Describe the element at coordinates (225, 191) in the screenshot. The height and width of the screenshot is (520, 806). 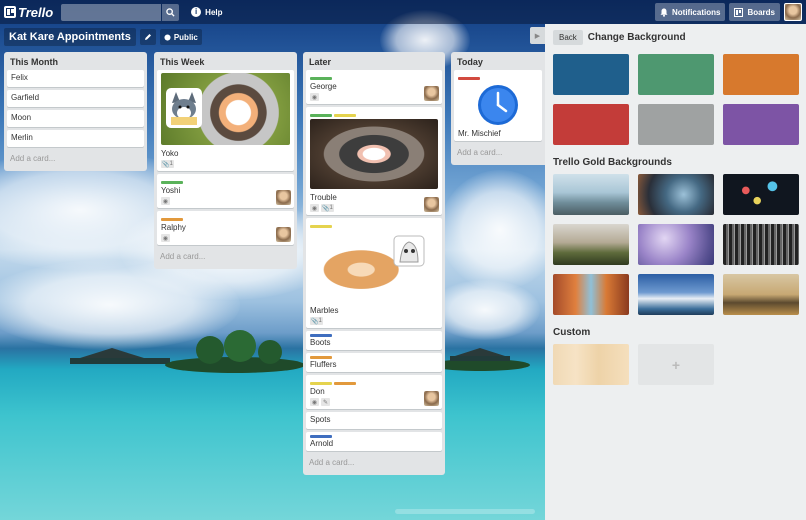
I see `card-yoshi: Yoshi ◉` at that location.